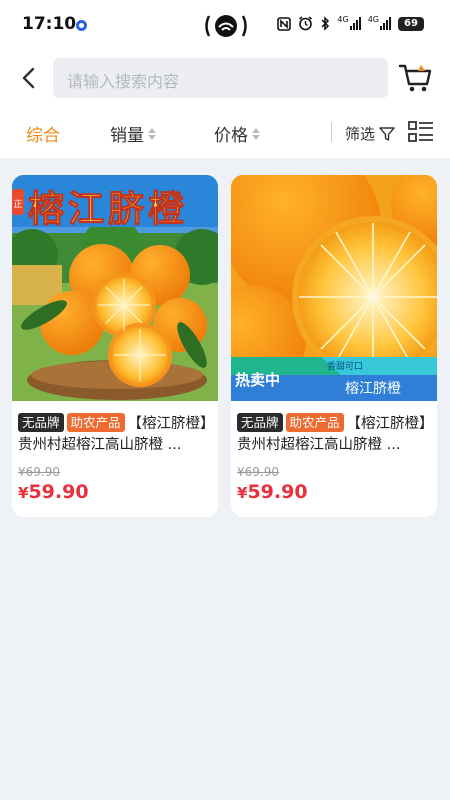  What do you see at coordinates (387, 133) in the screenshot?
I see `funnel-icon` at bounding box center [387, 133].